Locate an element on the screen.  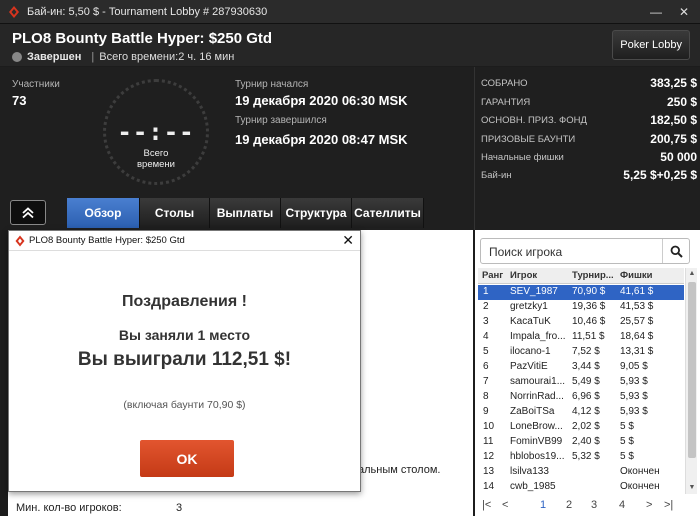
chips-cell: 5 $ is located at coordinates (627, 426).